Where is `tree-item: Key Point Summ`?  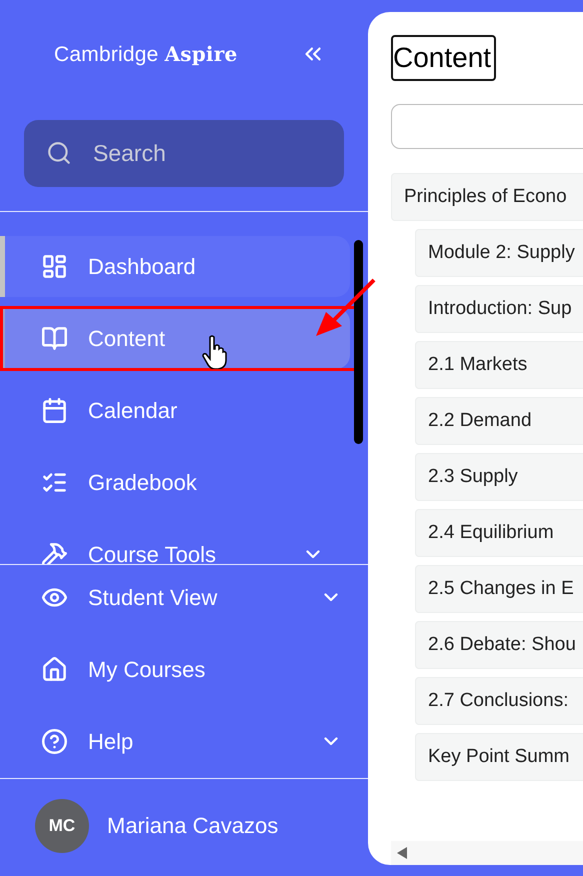 tree-item: Key Point Summ is located at coordinates (499, 757).